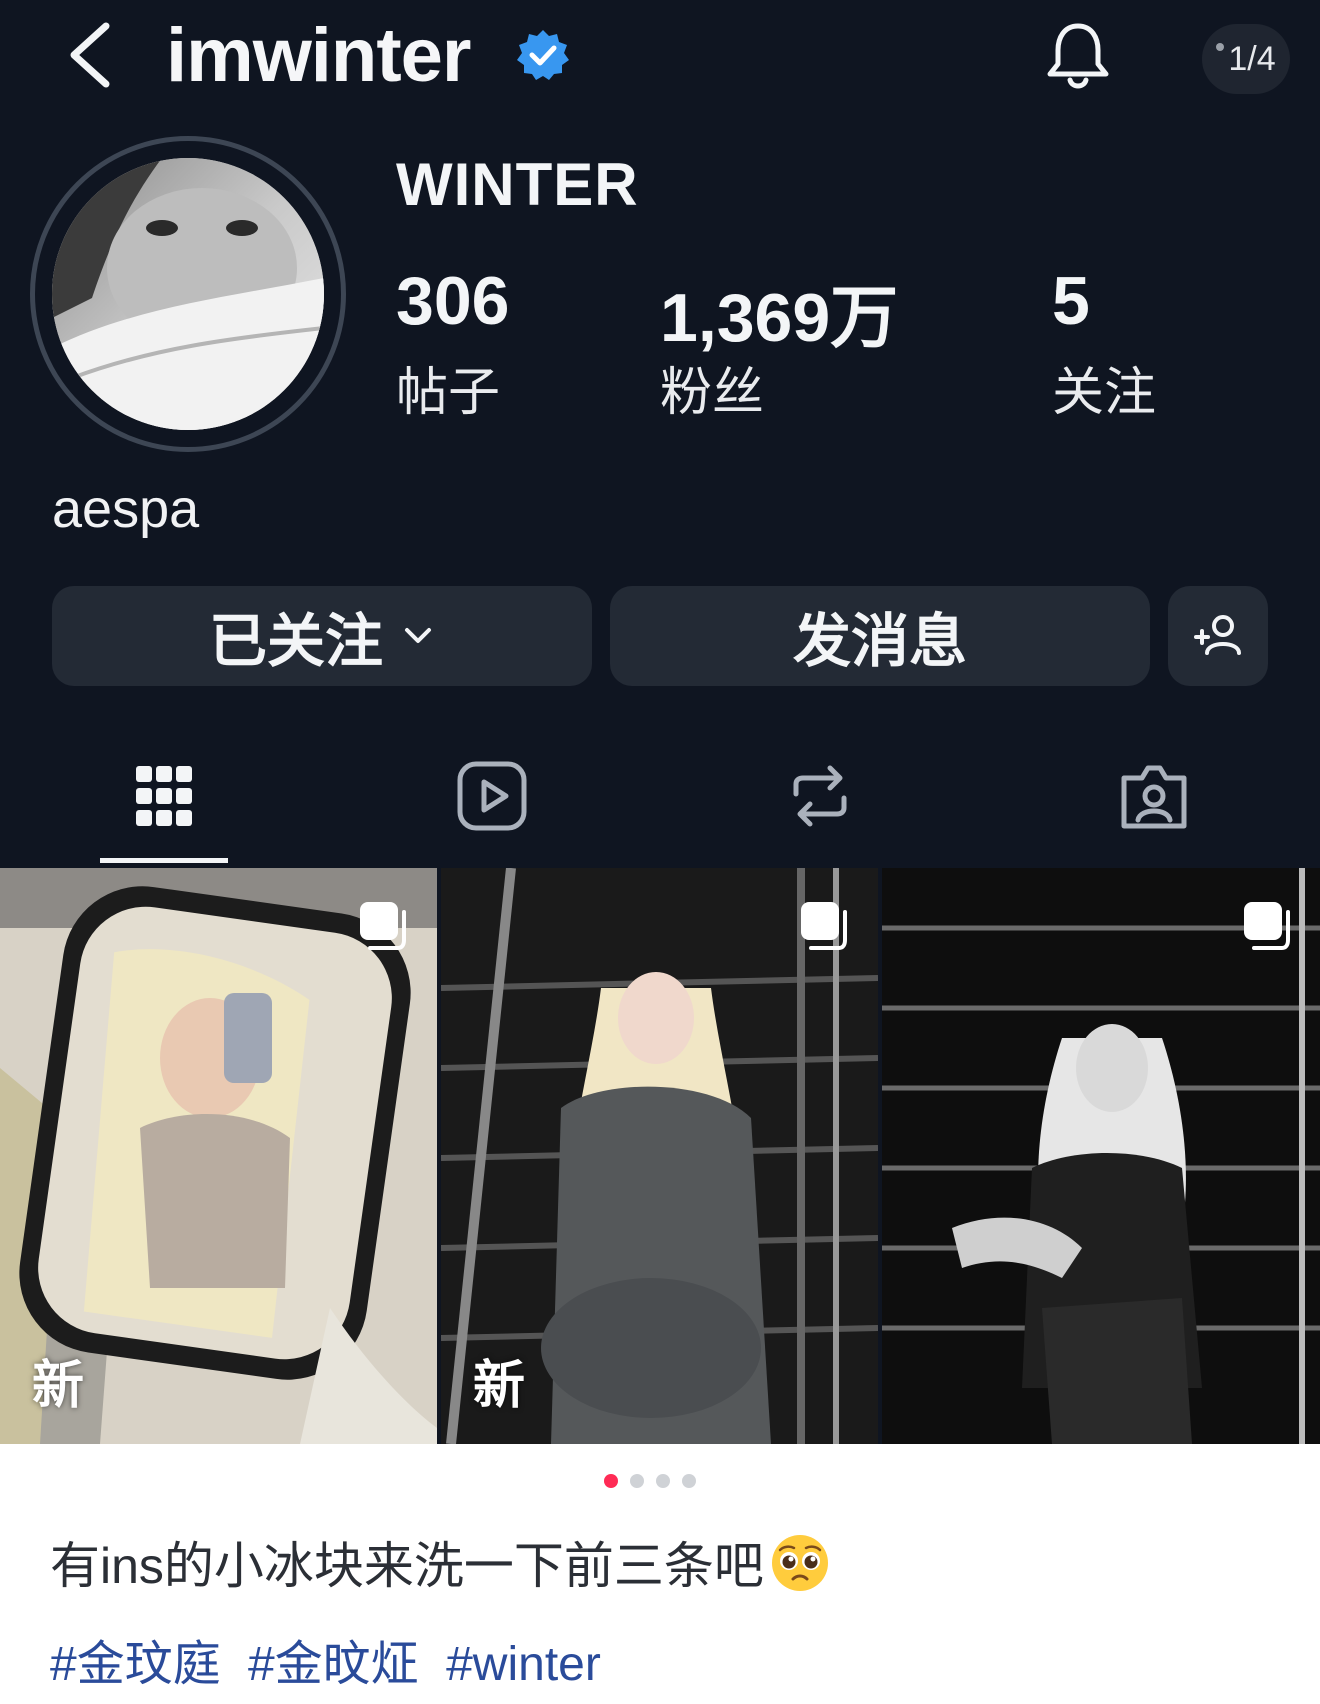  I want to click on profile-bio: aespa, so click(126, 509).